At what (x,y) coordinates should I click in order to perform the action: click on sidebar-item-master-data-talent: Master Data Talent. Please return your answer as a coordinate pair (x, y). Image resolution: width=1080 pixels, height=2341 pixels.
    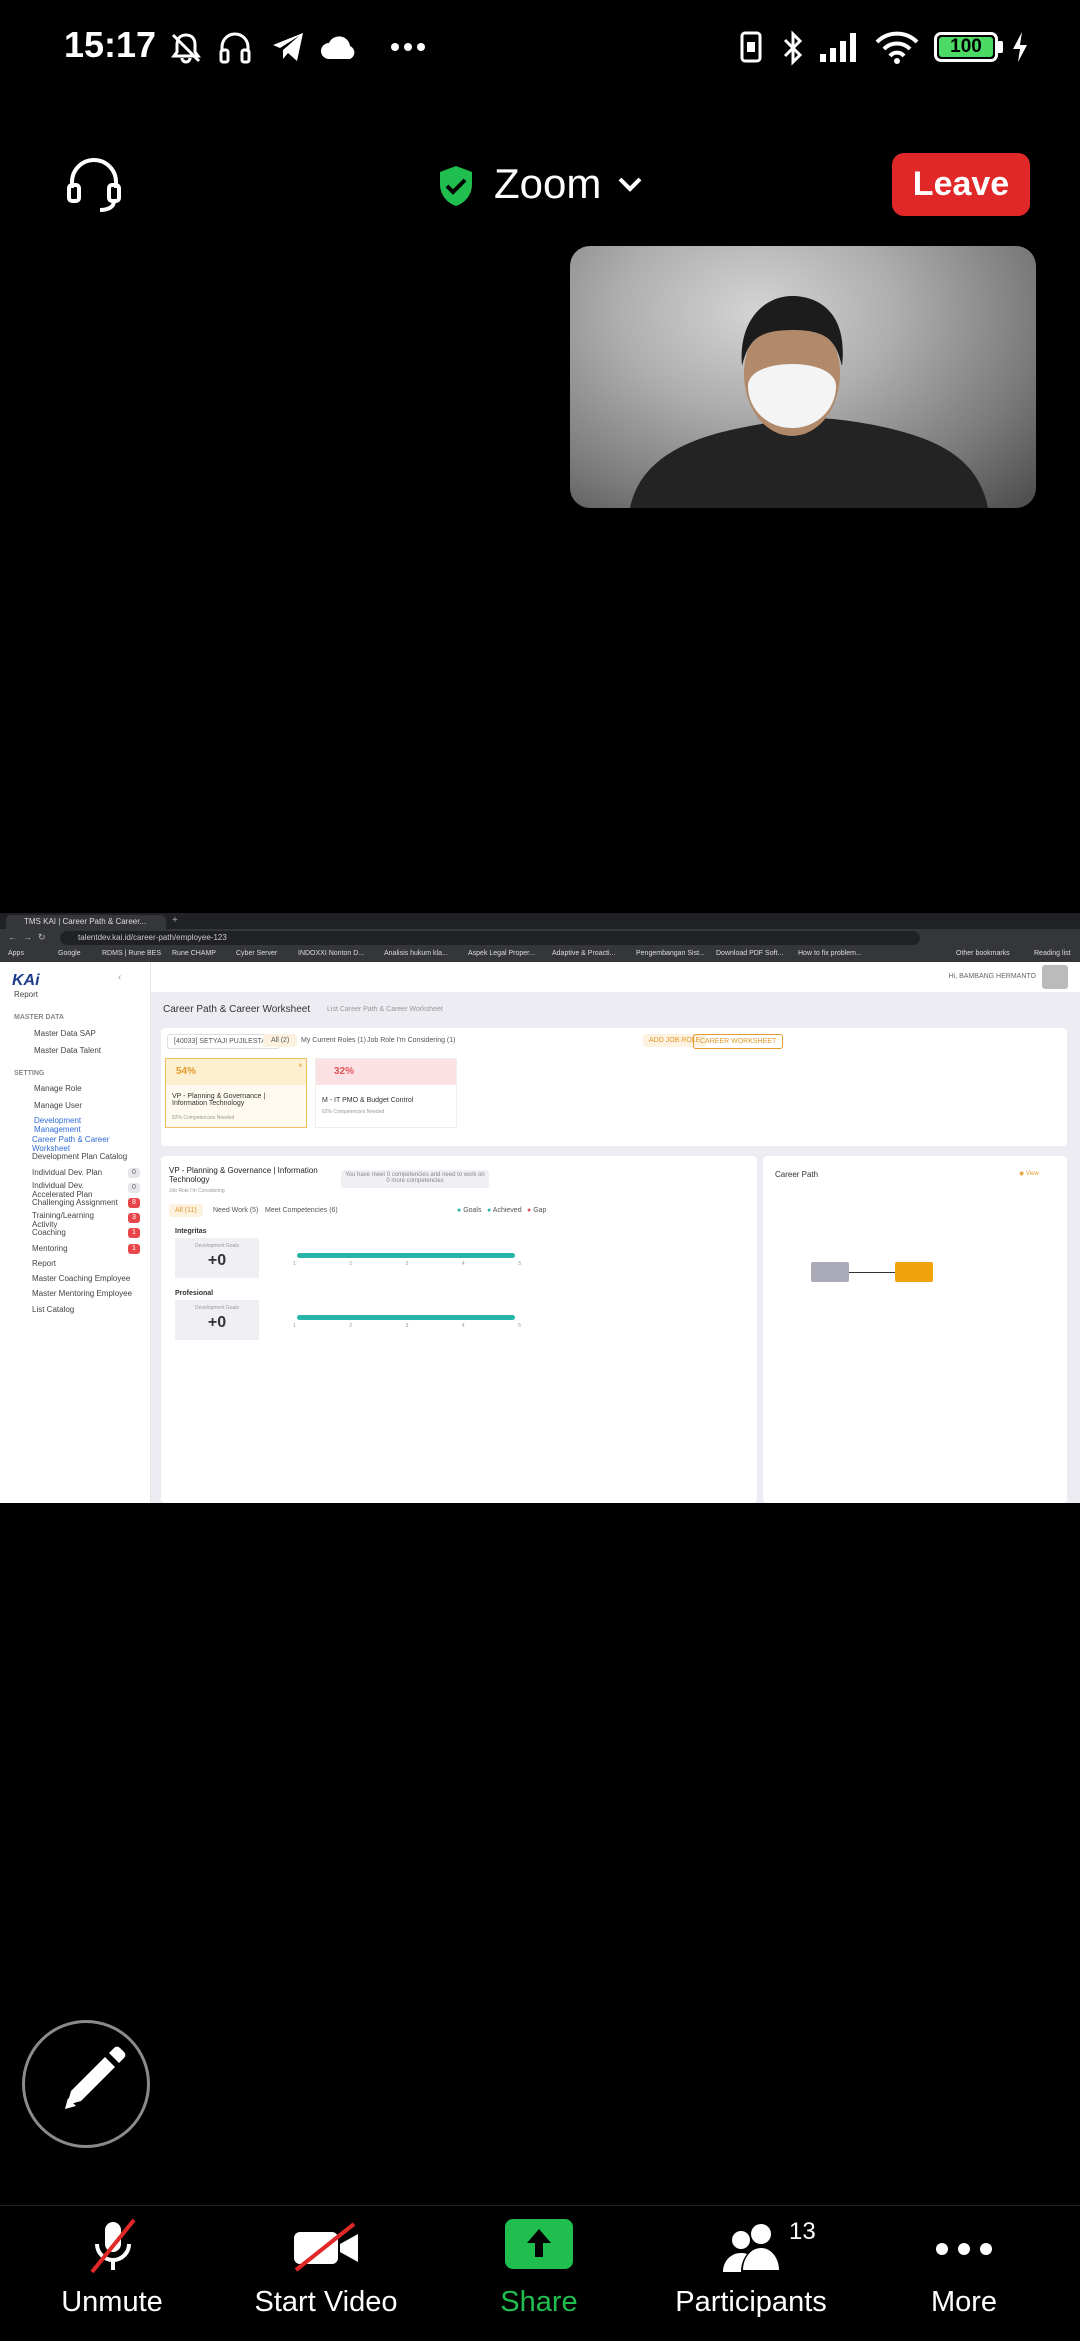
    Looking at the image, I should click on (67, 1050).